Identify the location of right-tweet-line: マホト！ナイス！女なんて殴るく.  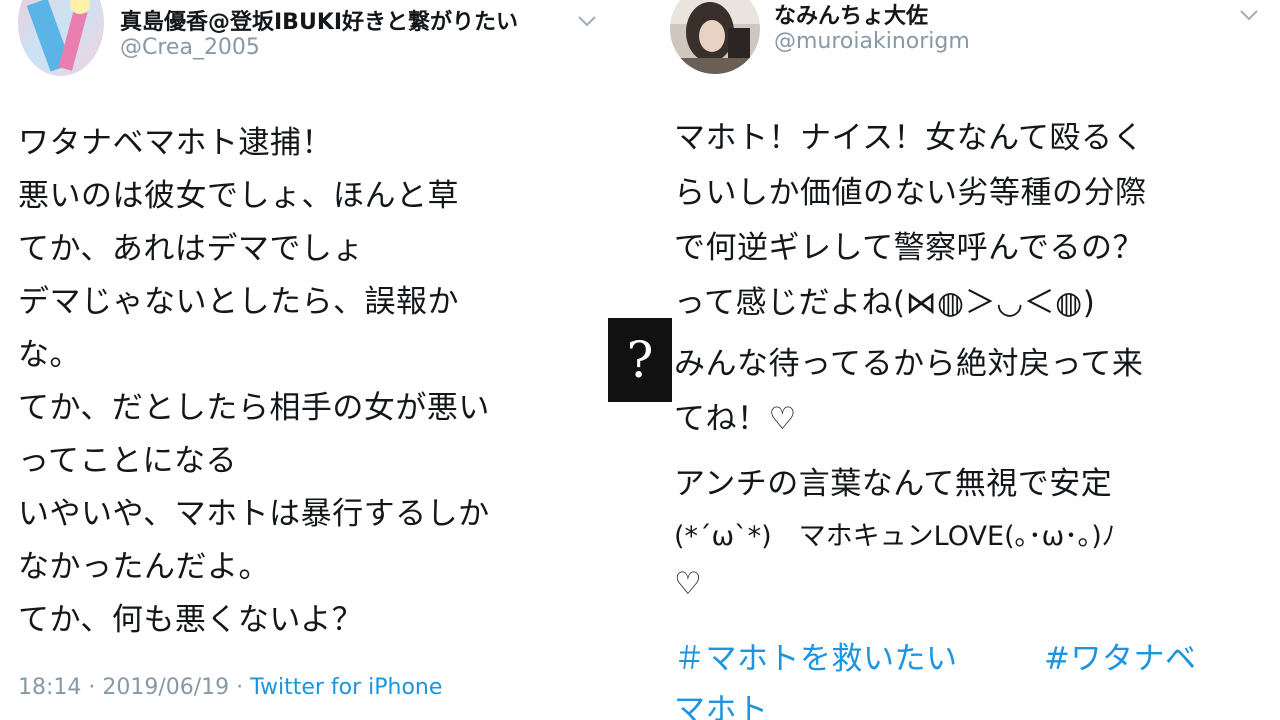
(909, 138).